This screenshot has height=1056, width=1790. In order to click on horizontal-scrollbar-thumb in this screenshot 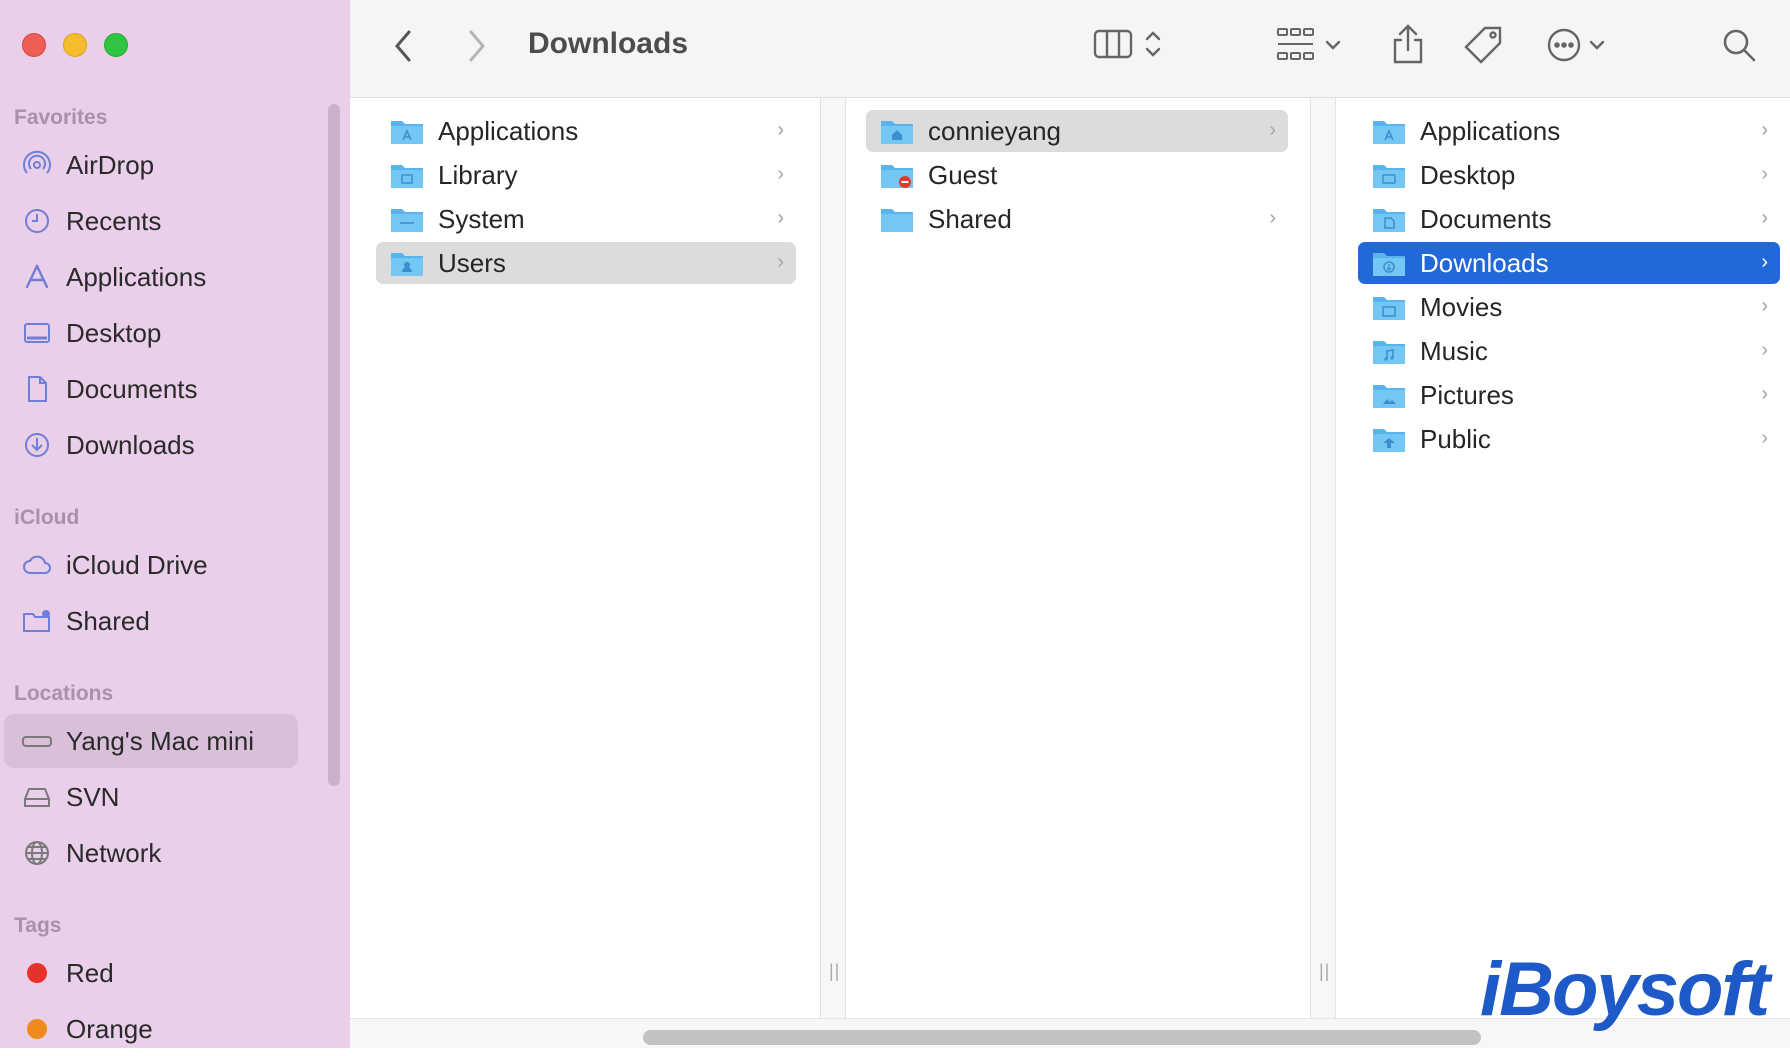, I will do `click(1062, 1037)`.